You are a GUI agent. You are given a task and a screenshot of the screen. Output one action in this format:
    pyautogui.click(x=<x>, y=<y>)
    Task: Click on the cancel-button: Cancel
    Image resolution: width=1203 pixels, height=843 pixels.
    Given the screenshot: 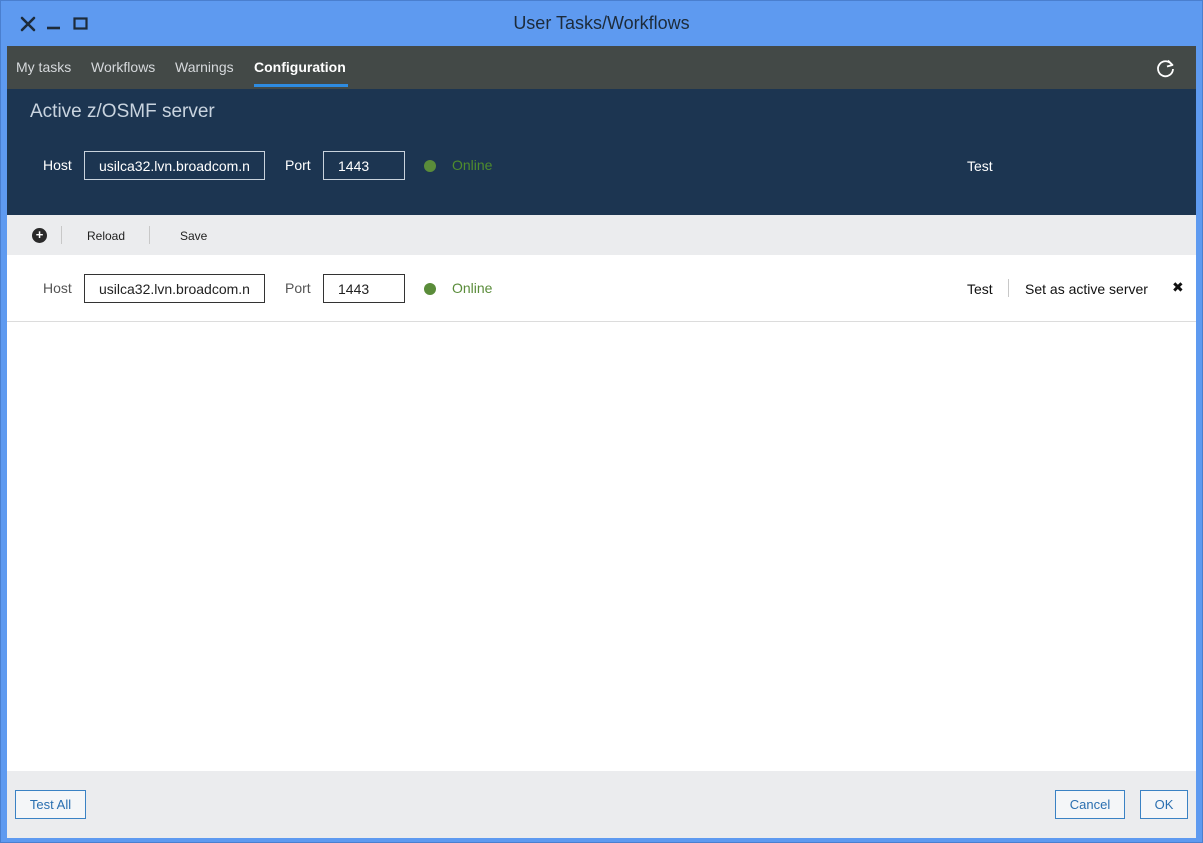 What is the action you would take?
    pyautogui.click(x=1090, y=804)
    